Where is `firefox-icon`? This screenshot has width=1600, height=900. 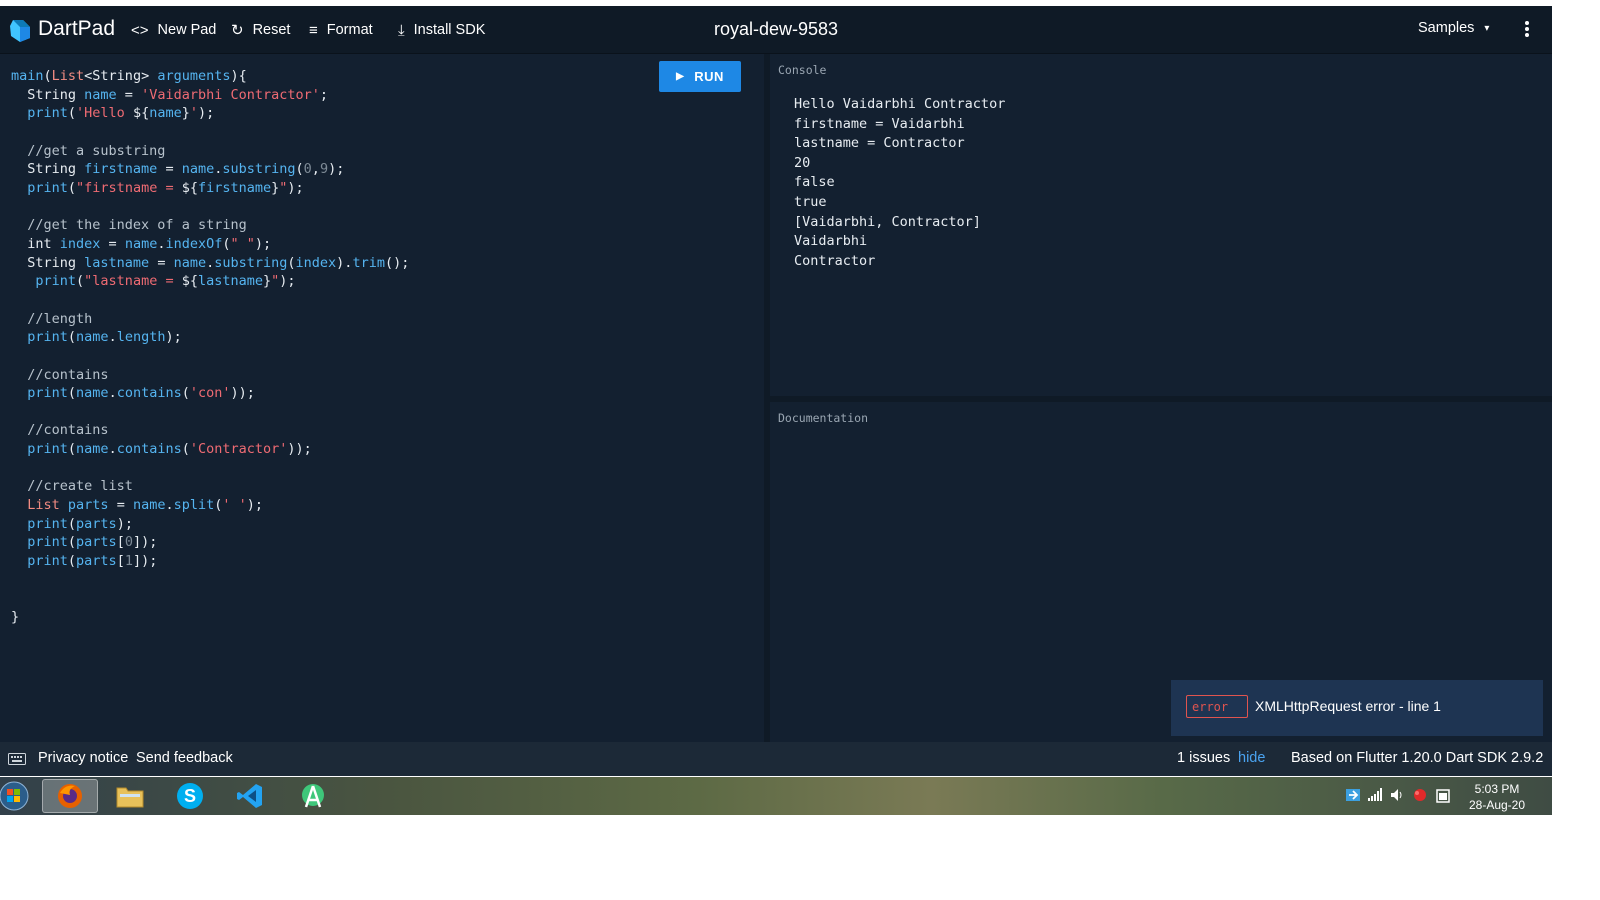 firefox-icon is located at coordinates (70, 796).